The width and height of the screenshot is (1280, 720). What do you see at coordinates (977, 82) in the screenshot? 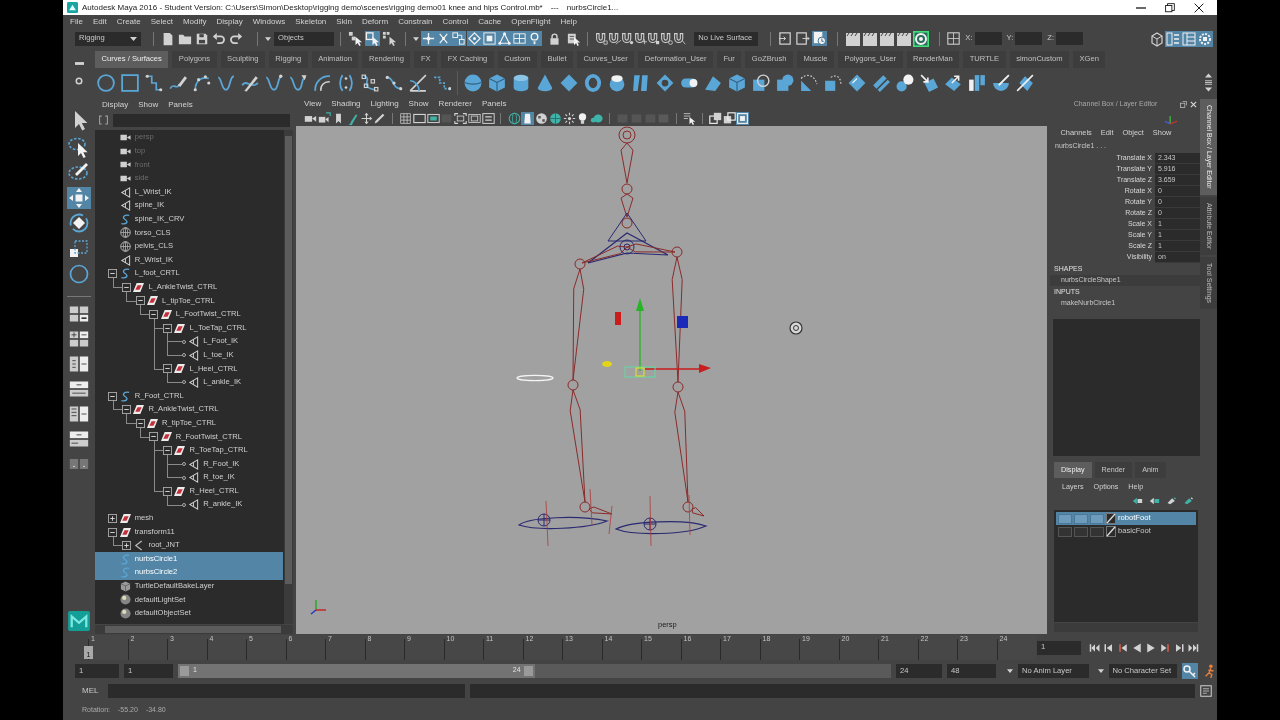
I see `bars-icon` at bounding box center [977, 82].